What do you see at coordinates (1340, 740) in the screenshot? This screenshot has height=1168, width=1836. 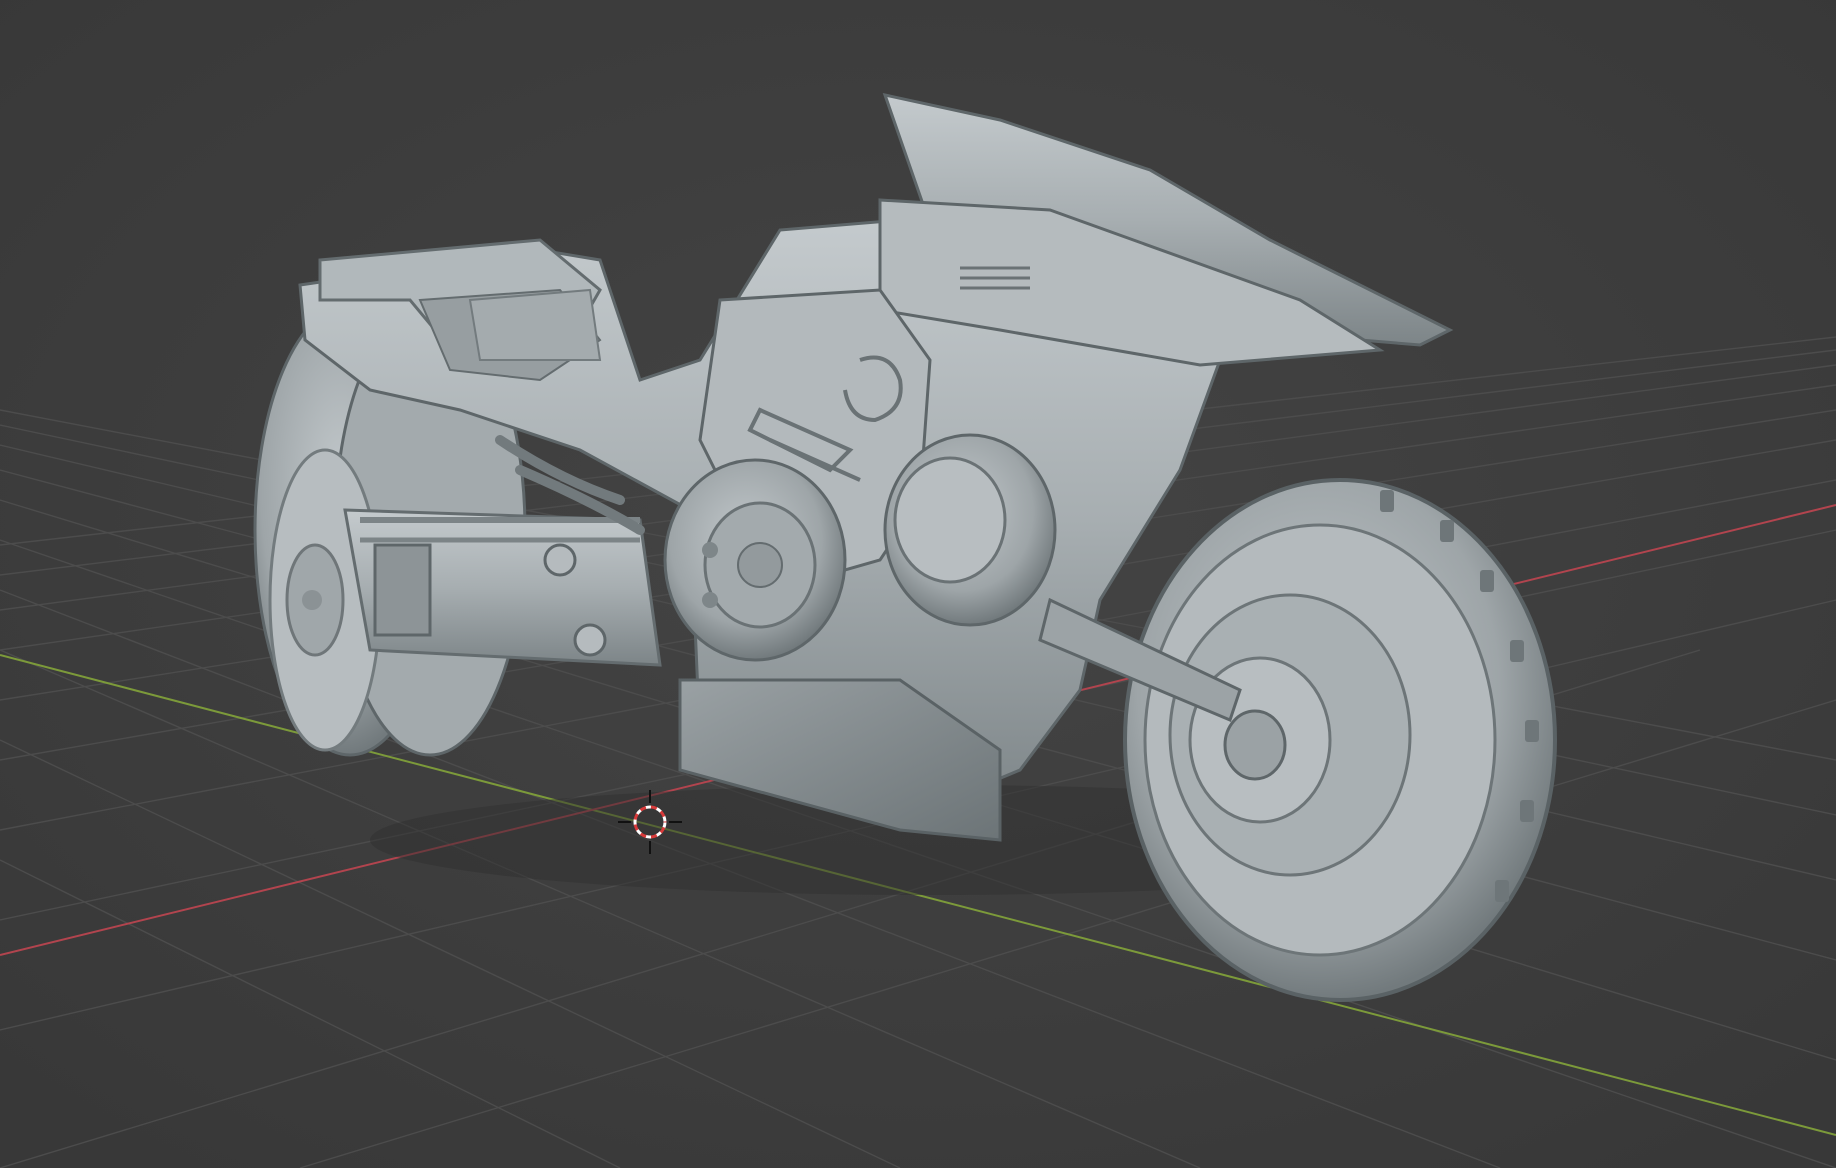 I see `front-wheel` at bounding box center [1340, 740].